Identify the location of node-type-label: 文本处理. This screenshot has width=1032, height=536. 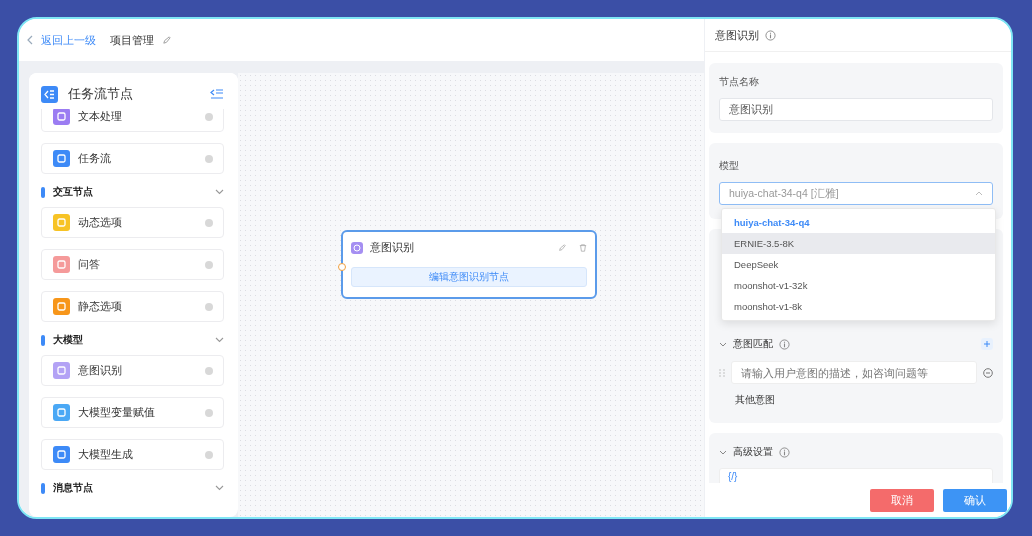
(100, 116).